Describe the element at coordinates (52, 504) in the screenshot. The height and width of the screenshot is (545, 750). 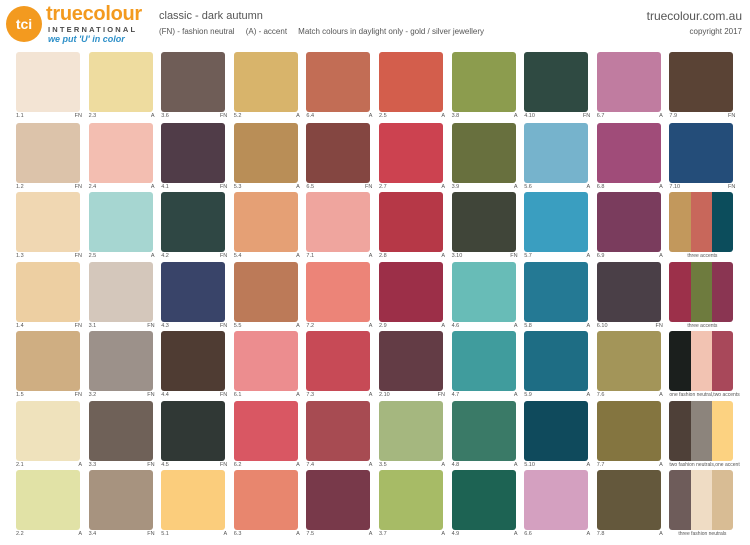
I see `swatch-cell: 2.2 A` at that location.